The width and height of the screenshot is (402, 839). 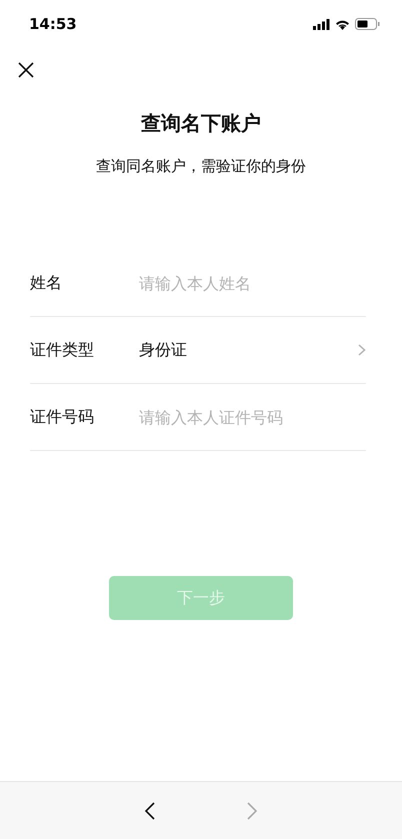 What do you see at coordinates (150, 810) in the screenshot?
I see `back-button` at bounding box center [150, 810].